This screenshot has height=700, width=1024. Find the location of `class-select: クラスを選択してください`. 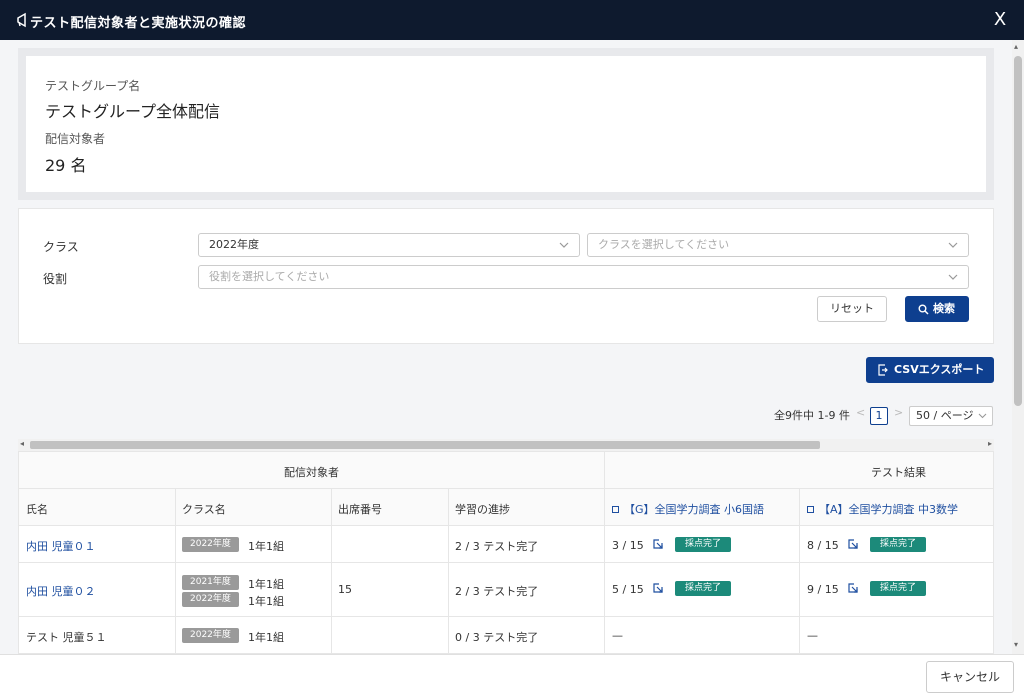

class-select: クラスを選択してください is located at coordinates (778, 245).